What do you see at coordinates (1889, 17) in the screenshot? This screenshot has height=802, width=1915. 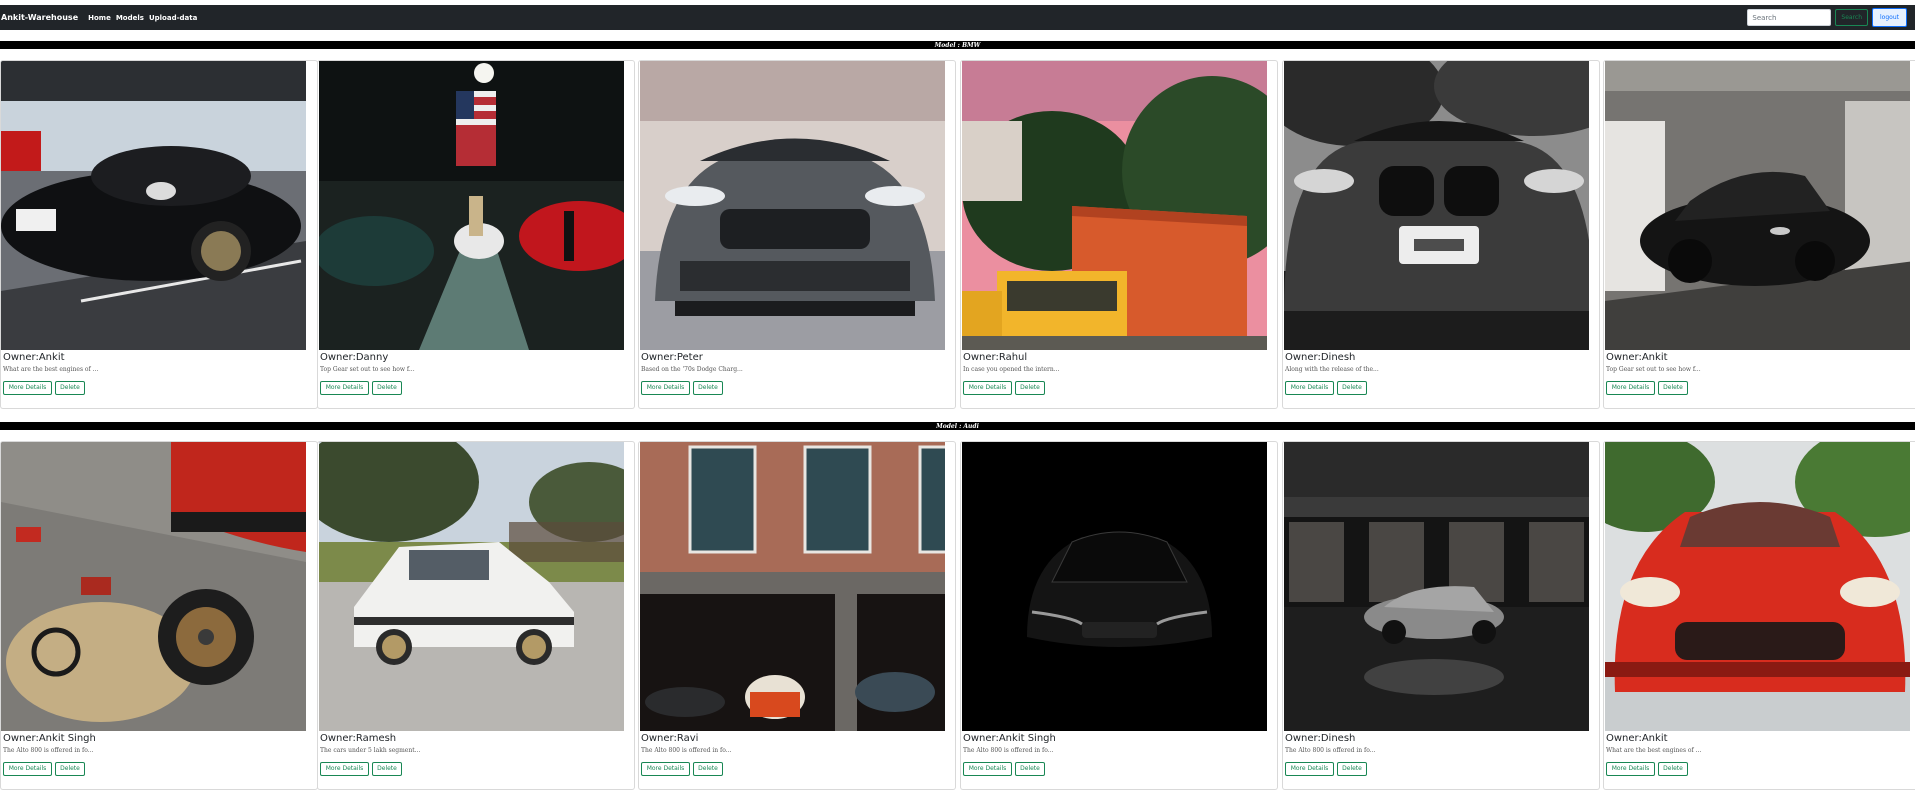 I see `logout-button: logout` at bounding box center [1889, 17].